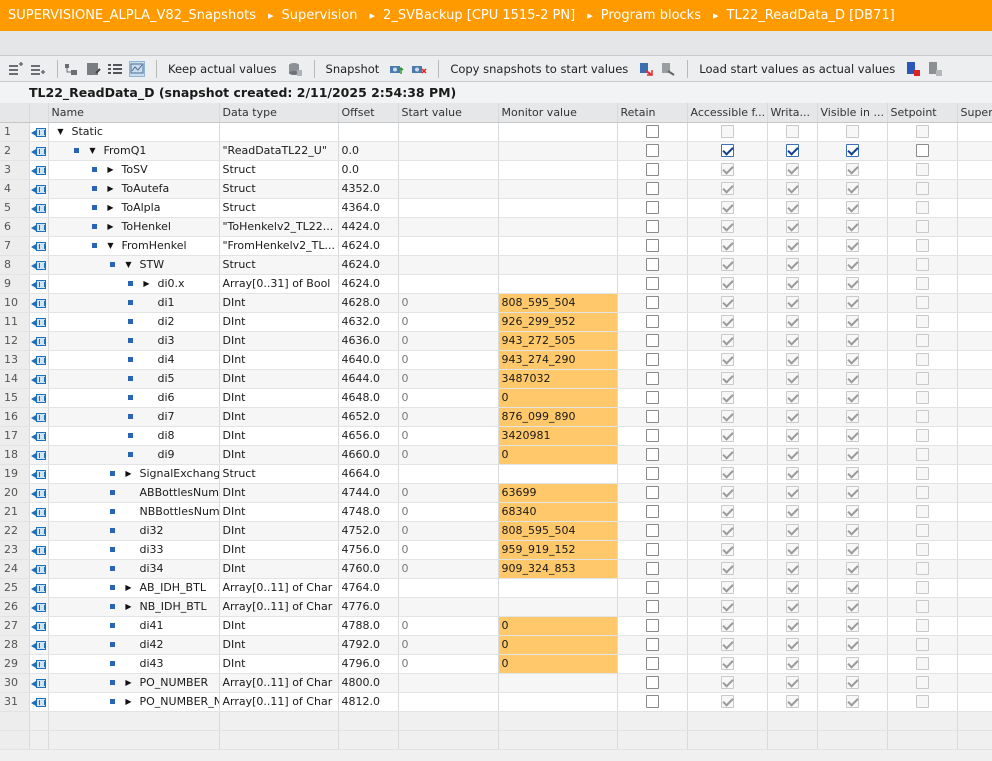 Image resolution: width=992 pixels, height=761 pixels. I want to click on name-cell: di43, so click(134, 664).